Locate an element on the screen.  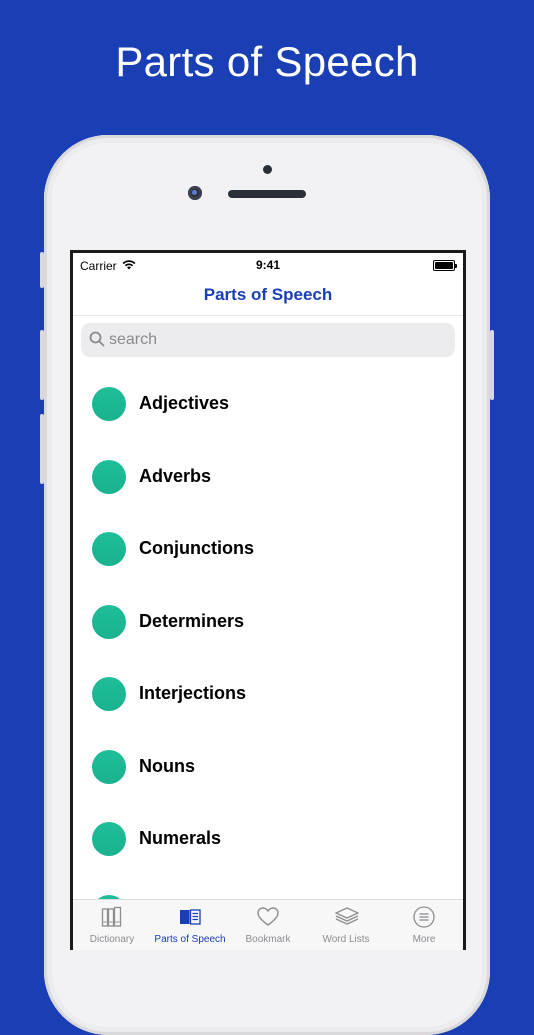
tab-dictionary: Dictionary is located at coordinates (112, 925).